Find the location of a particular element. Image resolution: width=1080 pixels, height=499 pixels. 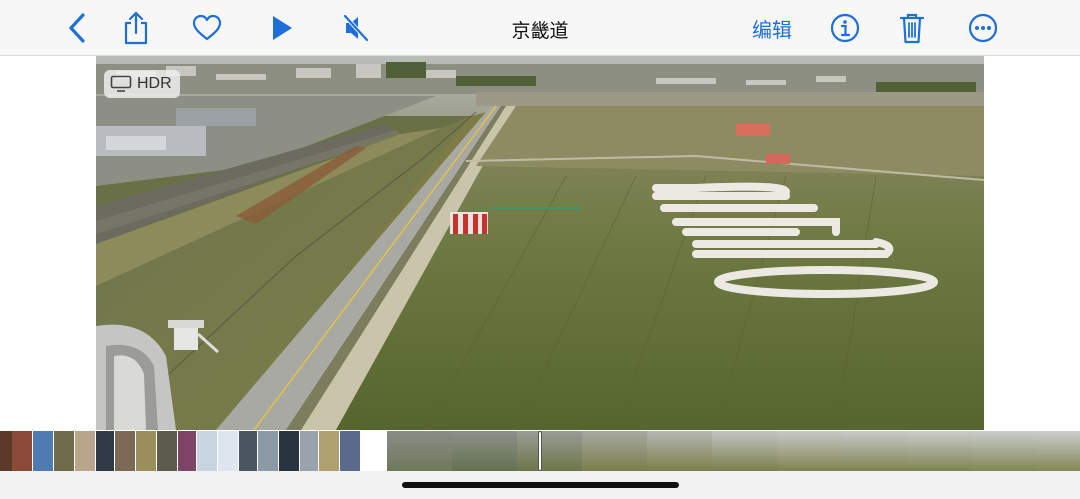

home-indicator is located at coordinates (540, 485).